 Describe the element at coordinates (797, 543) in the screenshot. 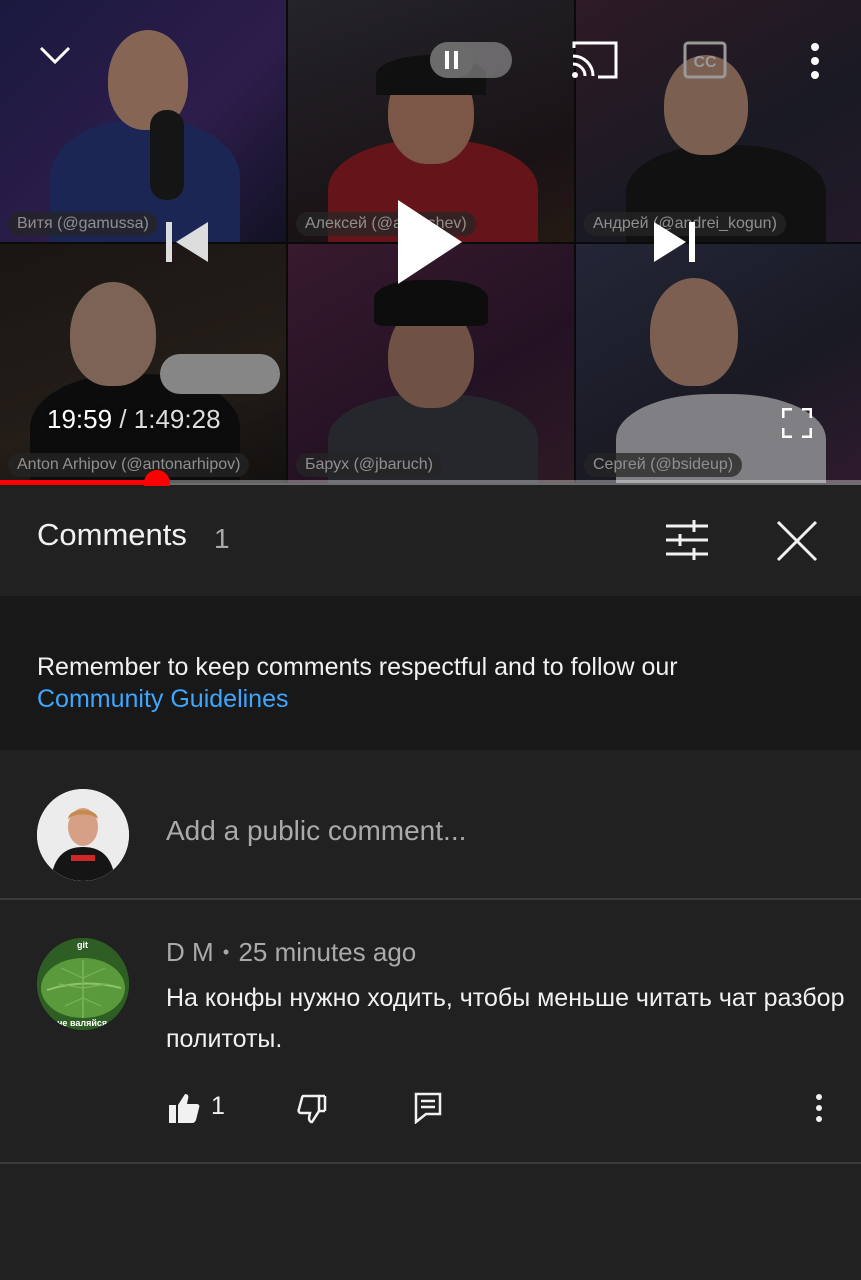

I see `close-icon` at that location.